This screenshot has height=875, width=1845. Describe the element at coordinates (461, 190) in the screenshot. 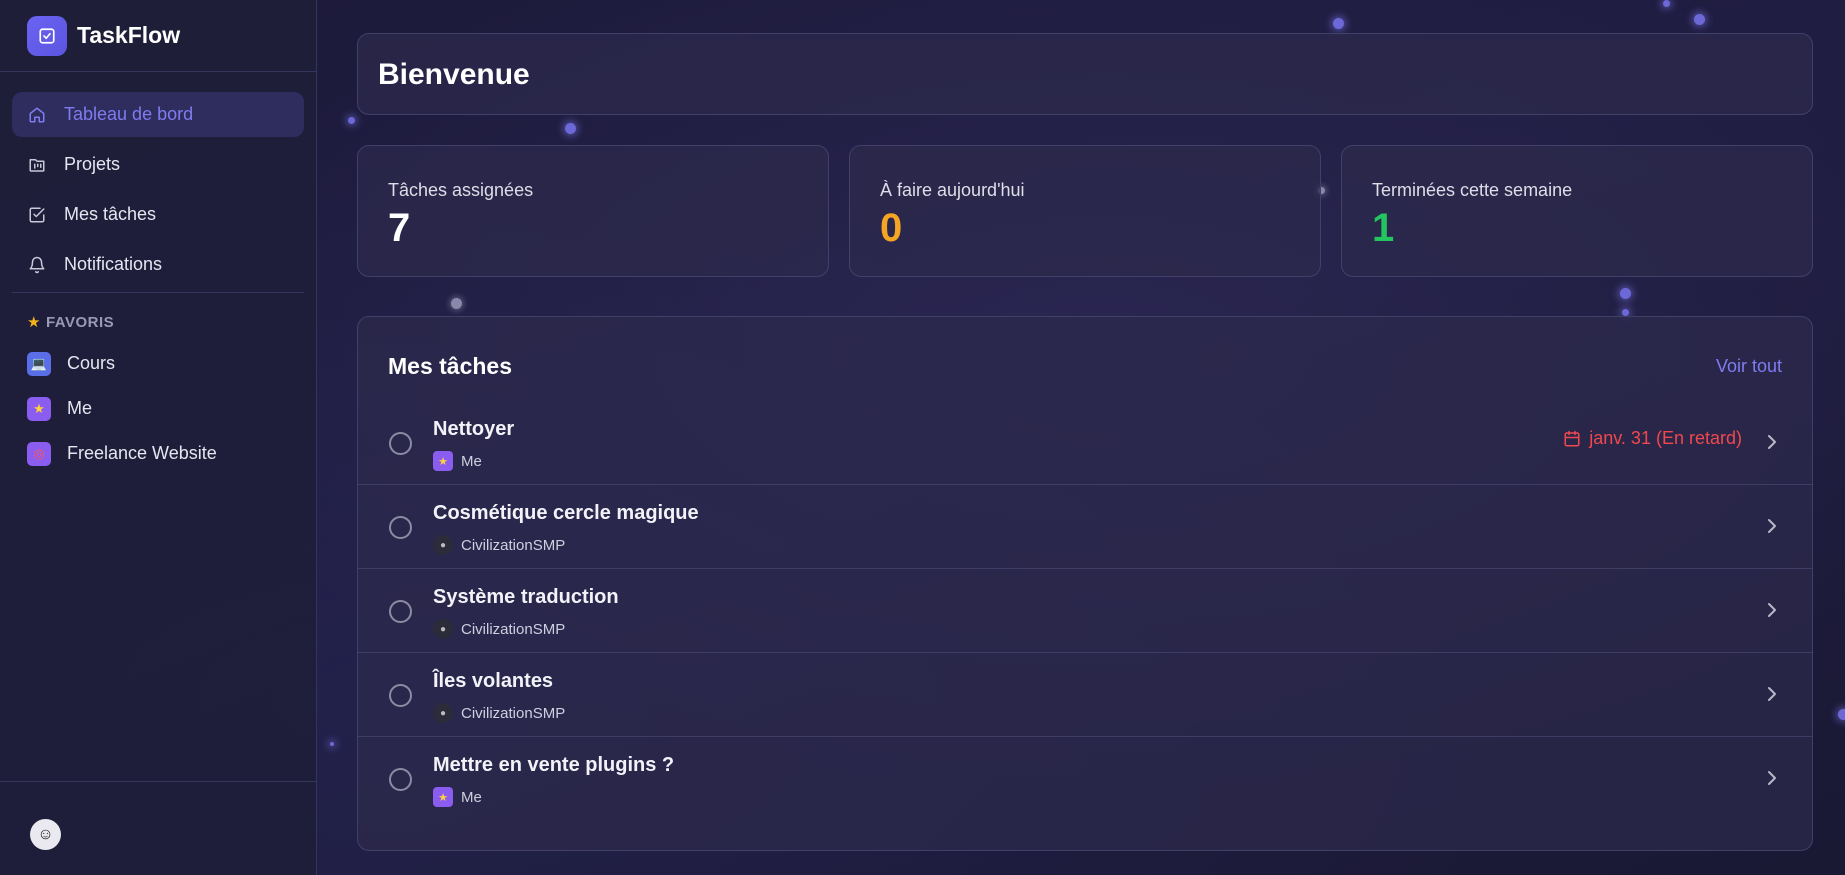

I see `stat-label: Tâches assignées` at that location.